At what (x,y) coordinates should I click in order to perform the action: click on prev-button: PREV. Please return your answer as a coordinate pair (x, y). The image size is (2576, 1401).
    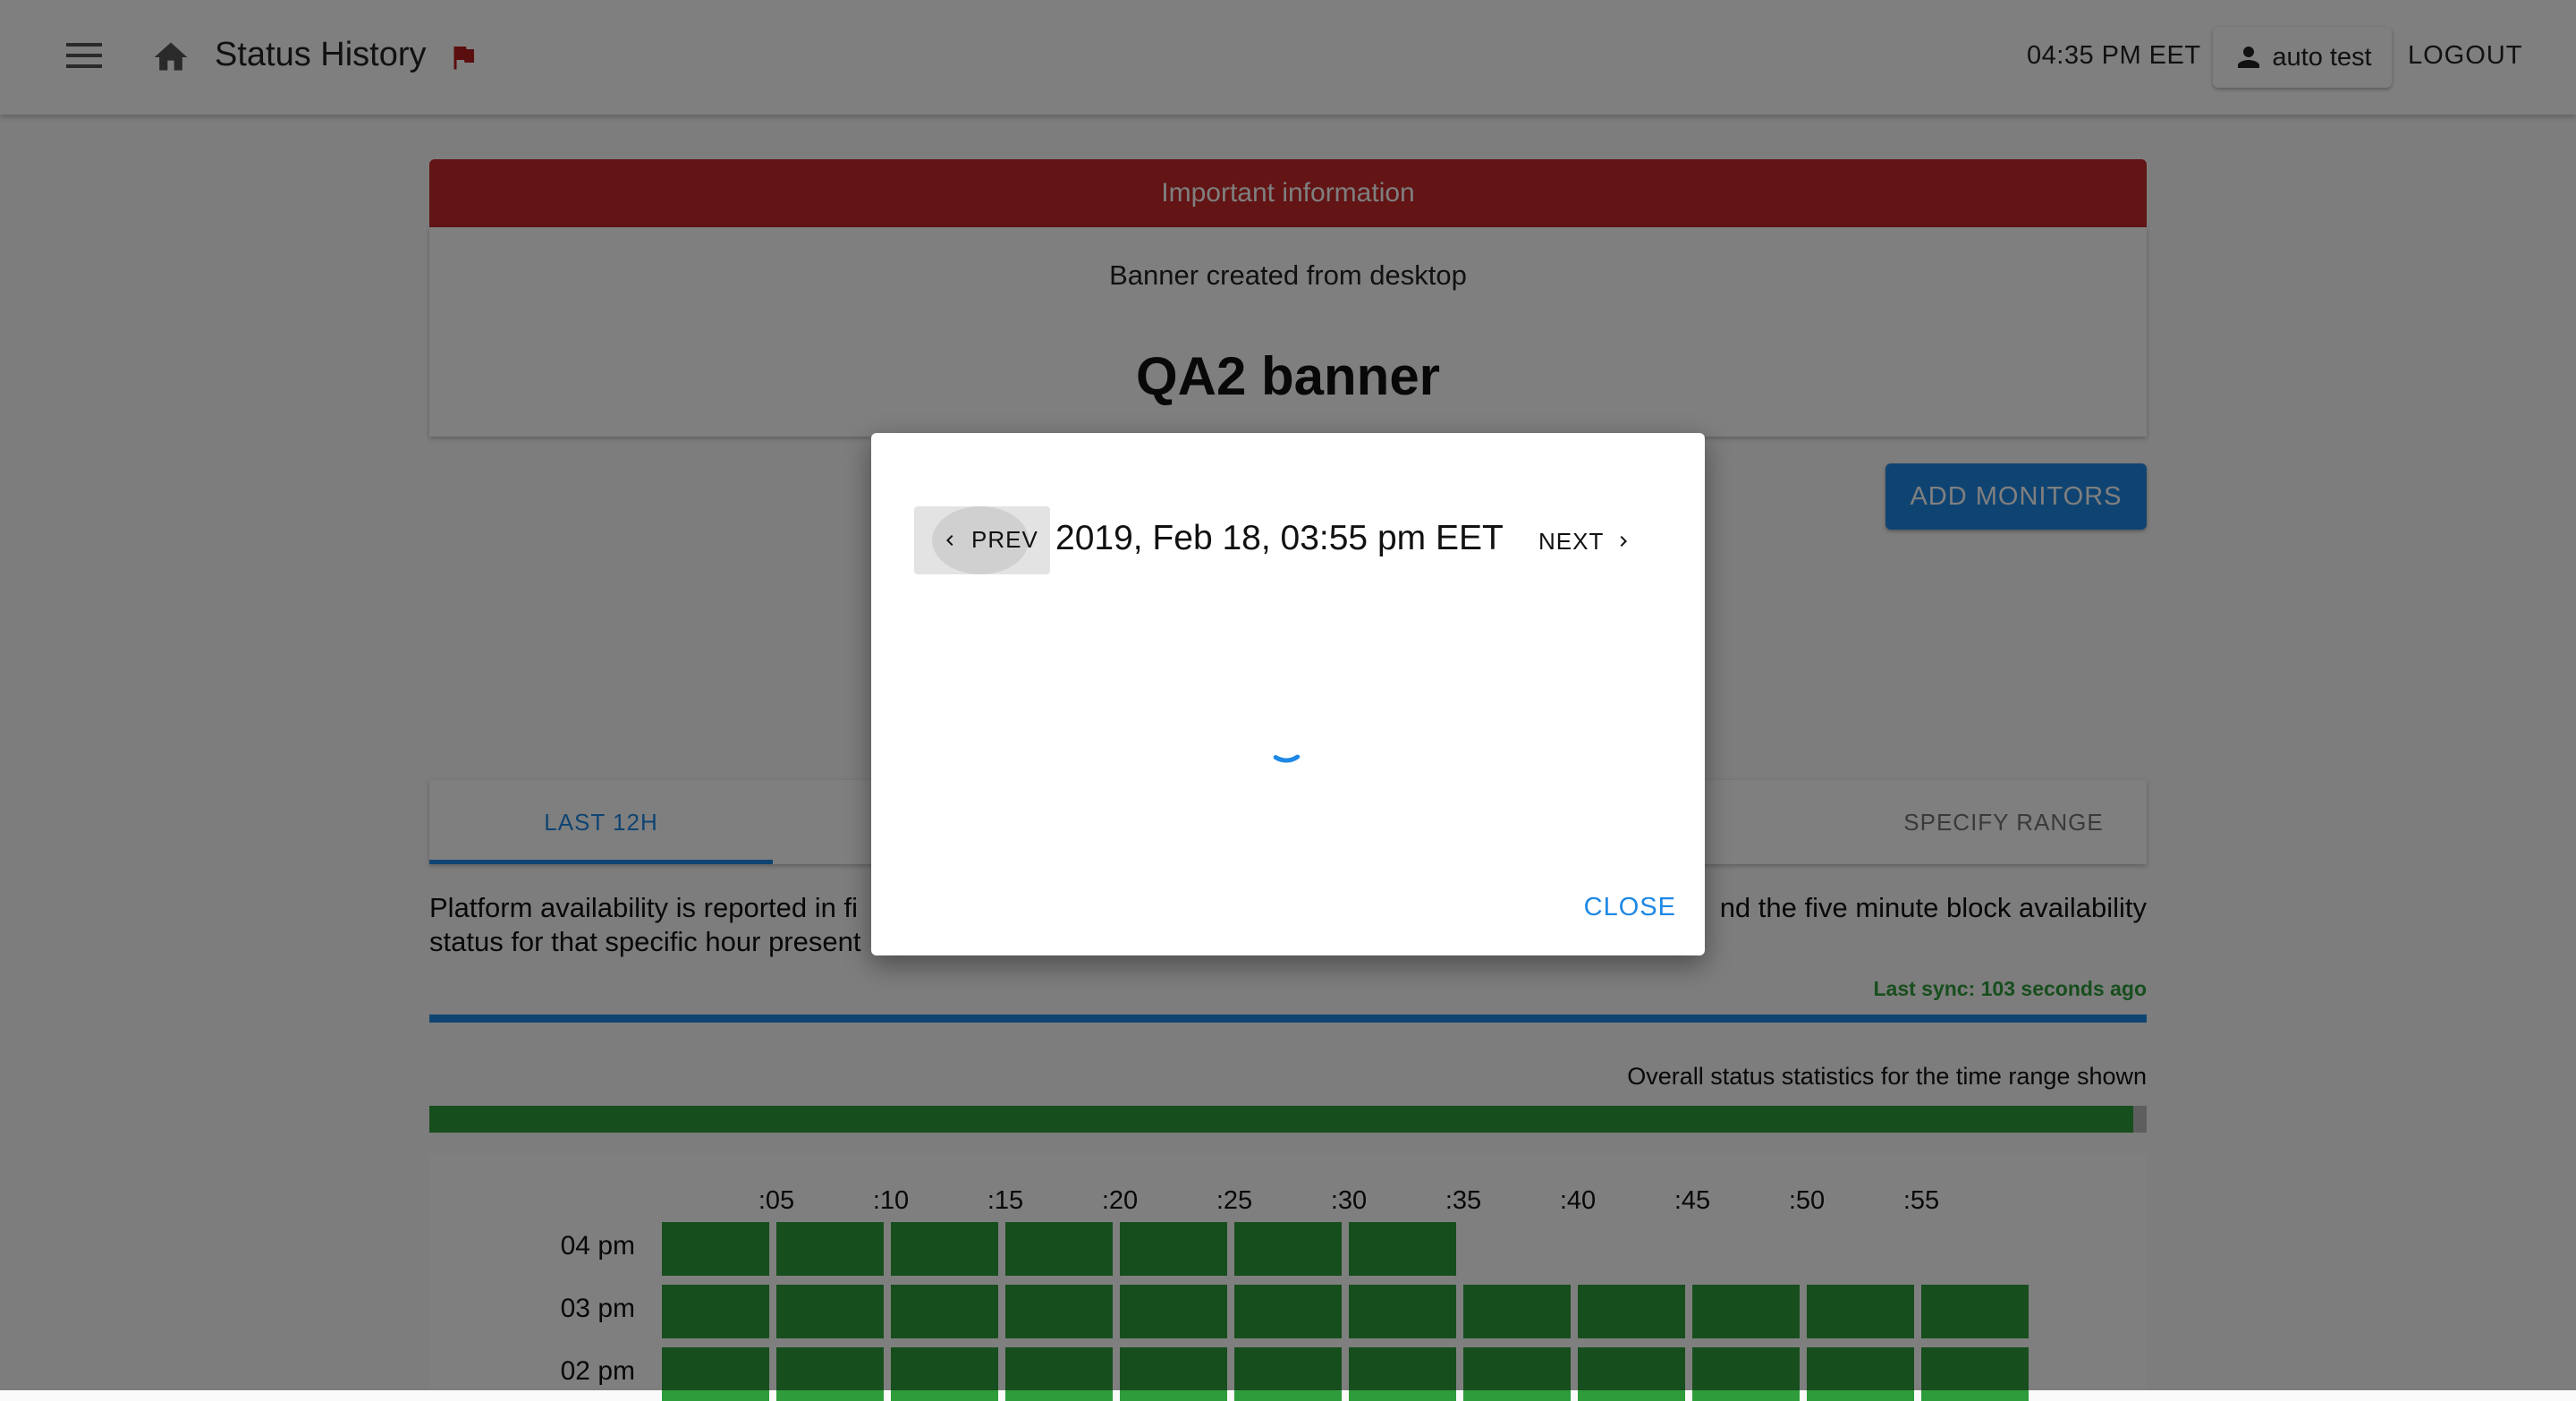
    Looking at the image, I should click on (982, 540).